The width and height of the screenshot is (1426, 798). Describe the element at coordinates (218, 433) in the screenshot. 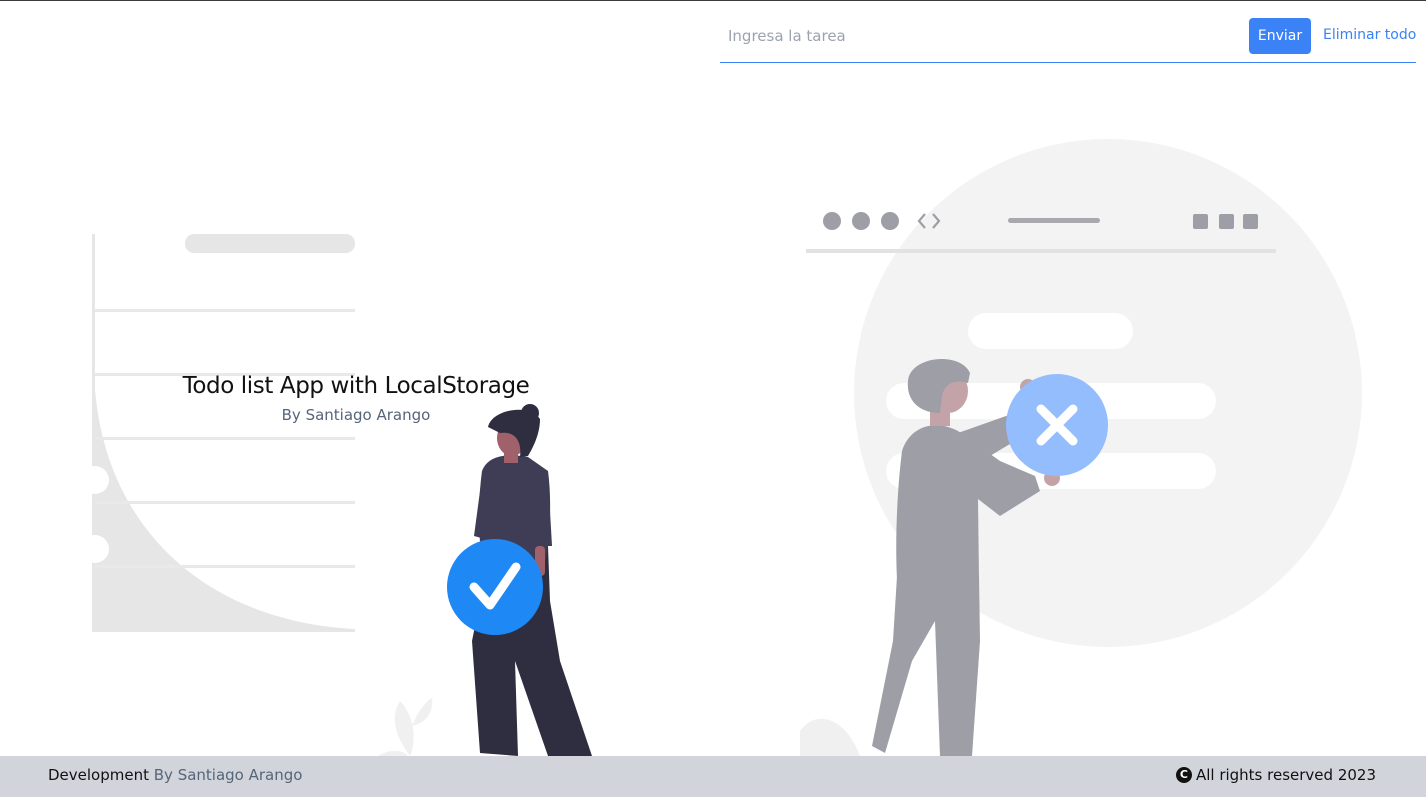

I see `document-illustration` at that location.